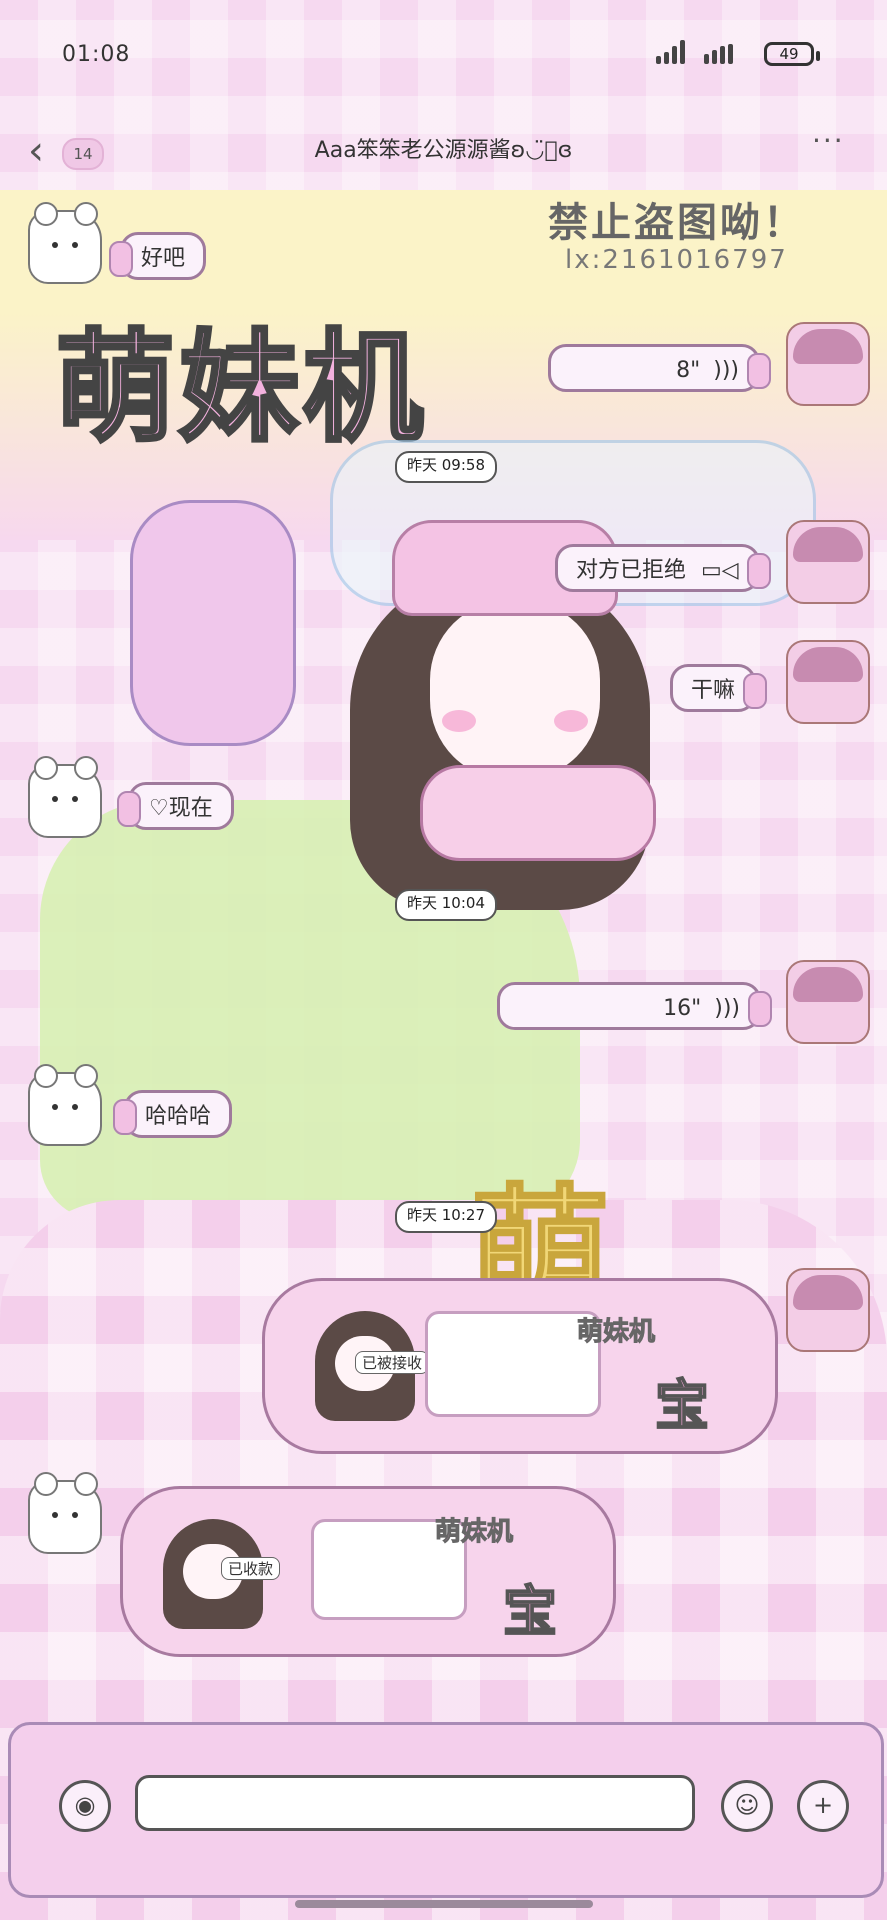 Image resolution: width=887 pixels, height=1920 pixels. Describe the element at coordinates (631, 570) in the screenshot. I see `call-status-text: 对方已拒绝` at that location.